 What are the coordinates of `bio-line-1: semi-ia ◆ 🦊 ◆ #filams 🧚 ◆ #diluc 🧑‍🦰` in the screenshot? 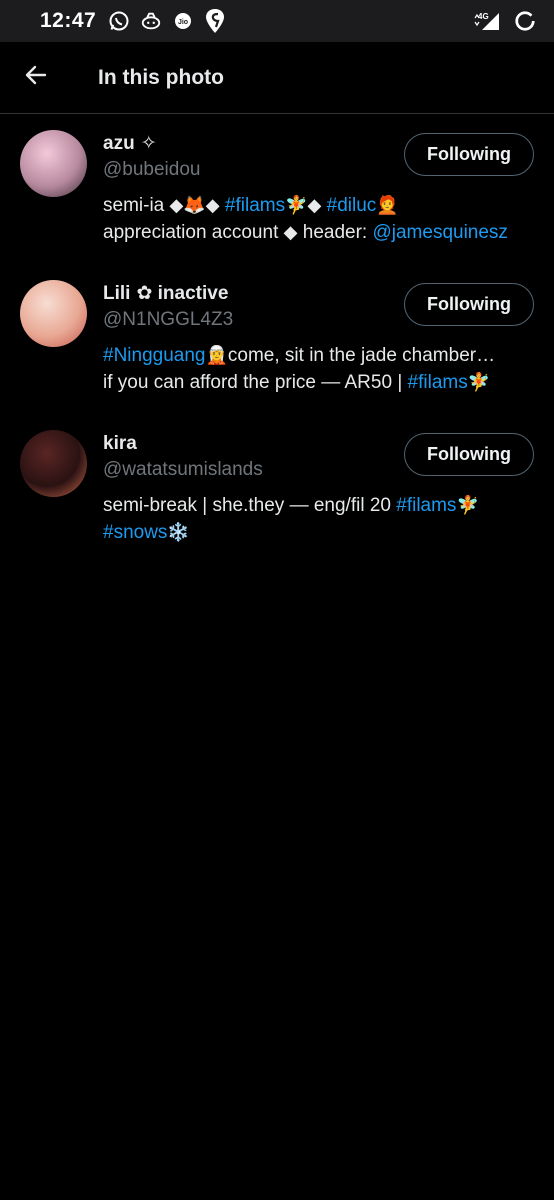 It's located at (318, 205).